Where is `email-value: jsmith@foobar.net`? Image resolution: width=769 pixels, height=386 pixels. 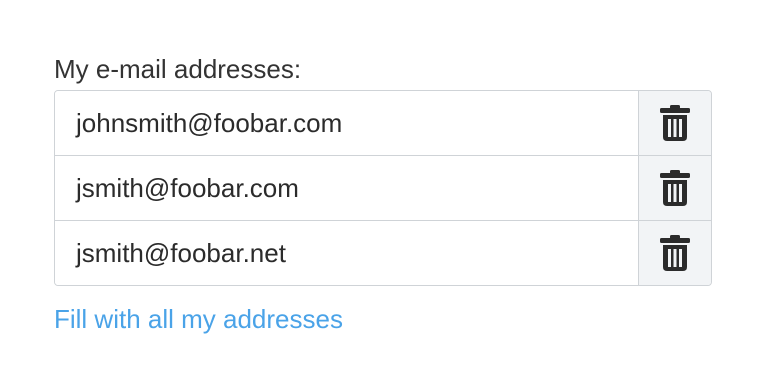 email-value: jsmith@foobar.net is located at coordinates (346, 253).